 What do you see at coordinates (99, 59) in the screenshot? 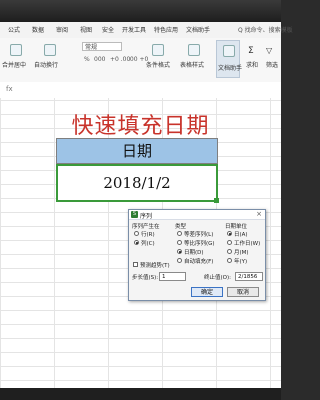
I see `thousands-button: 000` at bounding box center [99, 59].